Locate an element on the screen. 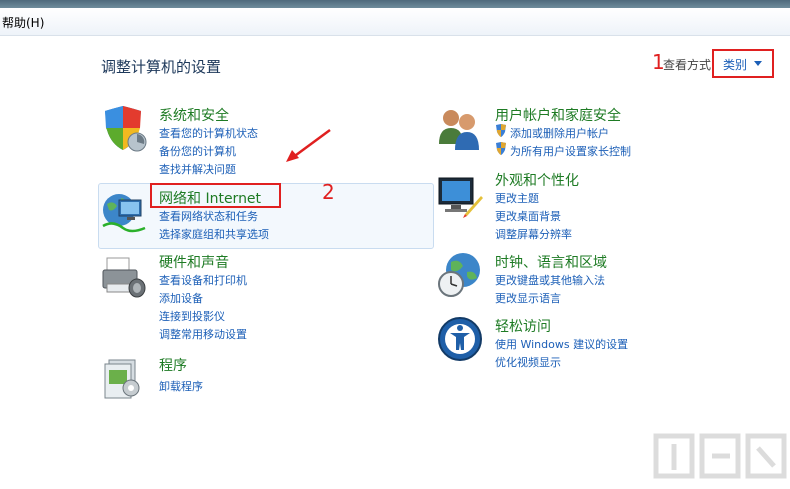  link-add-remove-accounts: 添加或删除用户帐户 is located at coordinates (559, 133).